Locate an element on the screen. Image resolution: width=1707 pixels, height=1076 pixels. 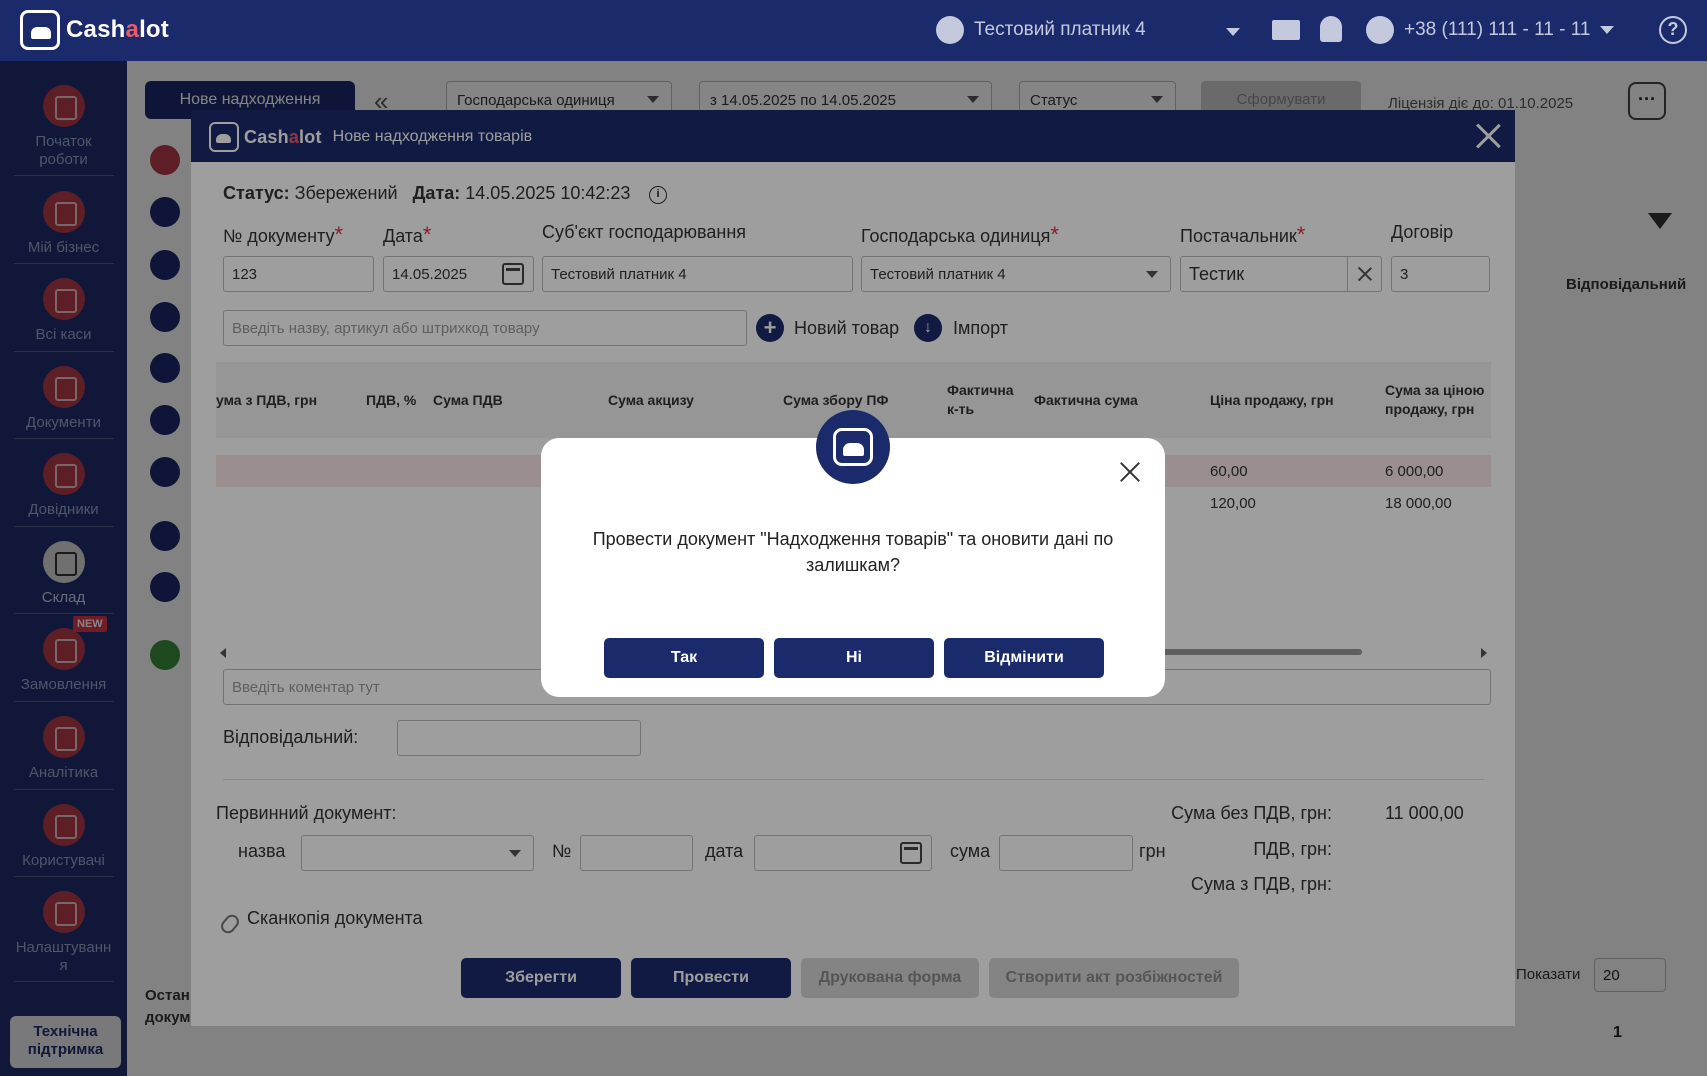
modal-header-overlay is located at coordinates (853, 136).